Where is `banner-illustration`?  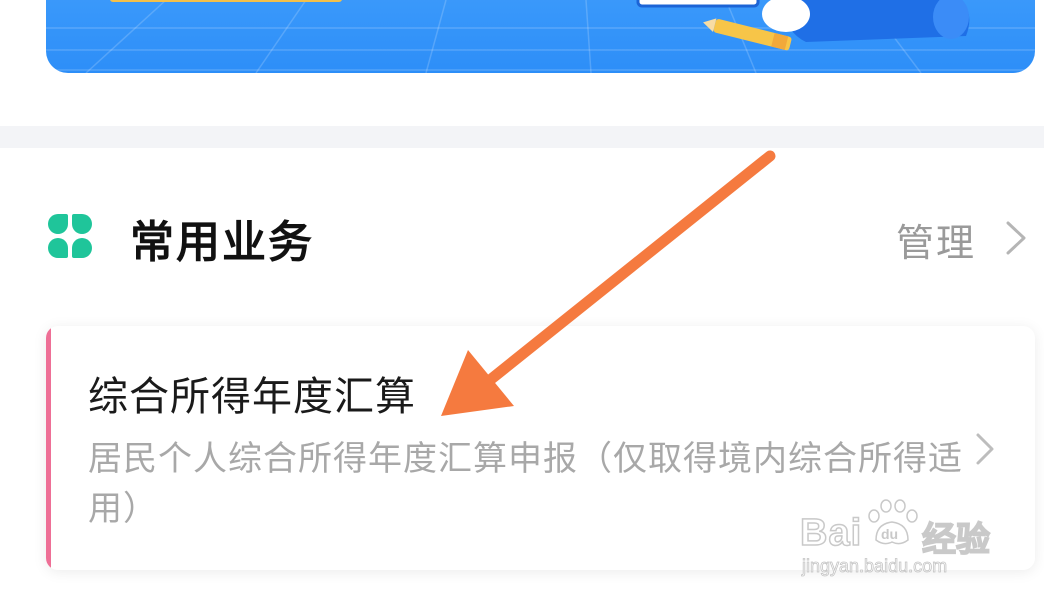
banner-illustration is located at coordinates (540, 36).